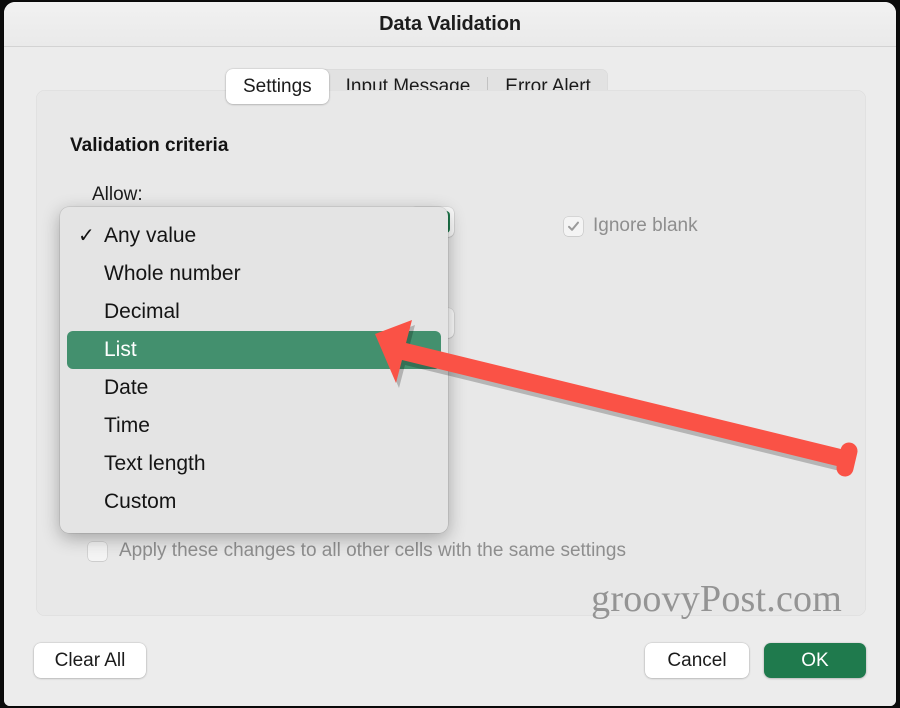 This screenshot has width=900, height=708. I want to click on ok-label: OK, so click(815, 660).